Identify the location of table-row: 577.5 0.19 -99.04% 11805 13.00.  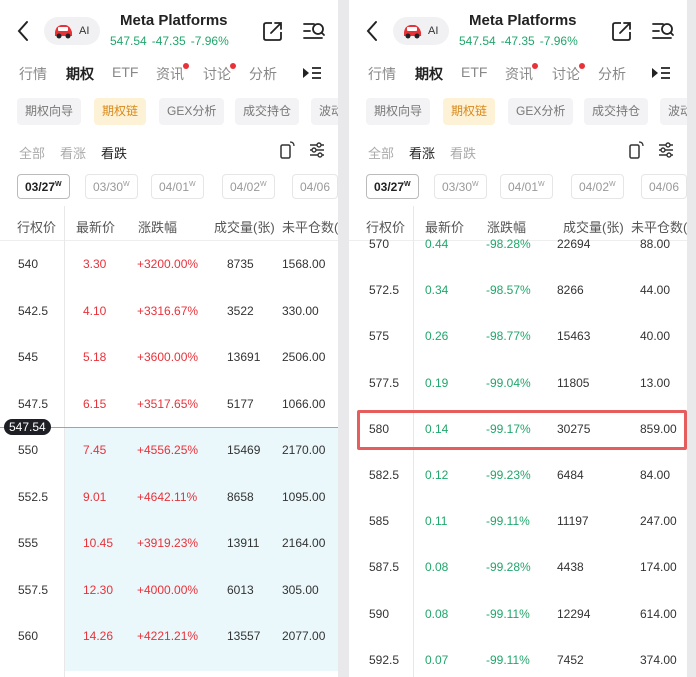
(518, 384).